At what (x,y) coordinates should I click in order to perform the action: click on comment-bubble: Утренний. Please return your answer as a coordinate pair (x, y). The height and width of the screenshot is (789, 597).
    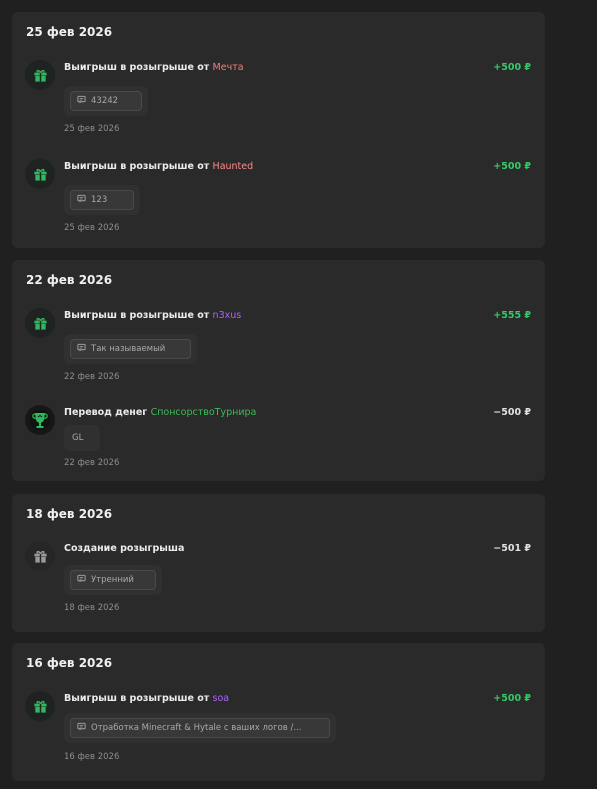
    Looking at the image, I should click on (113, 580).